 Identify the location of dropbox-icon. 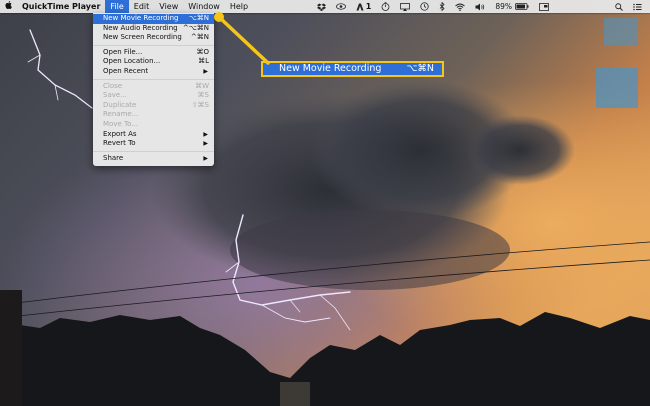
(321, 7).